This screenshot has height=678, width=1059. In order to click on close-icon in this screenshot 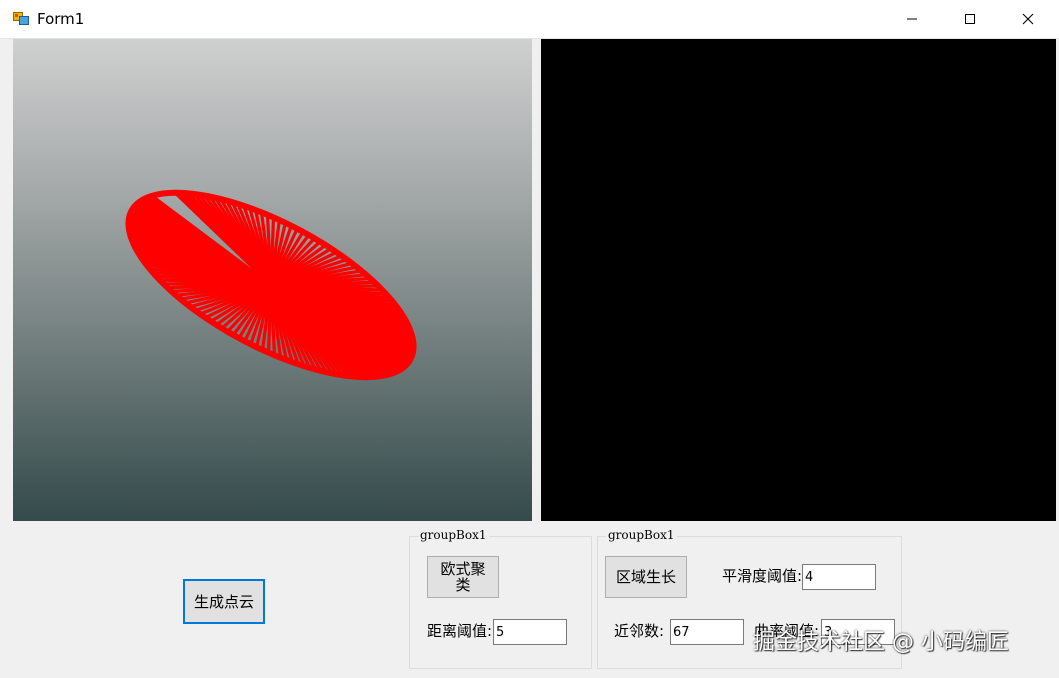, I will do `click(1028, 19)`.